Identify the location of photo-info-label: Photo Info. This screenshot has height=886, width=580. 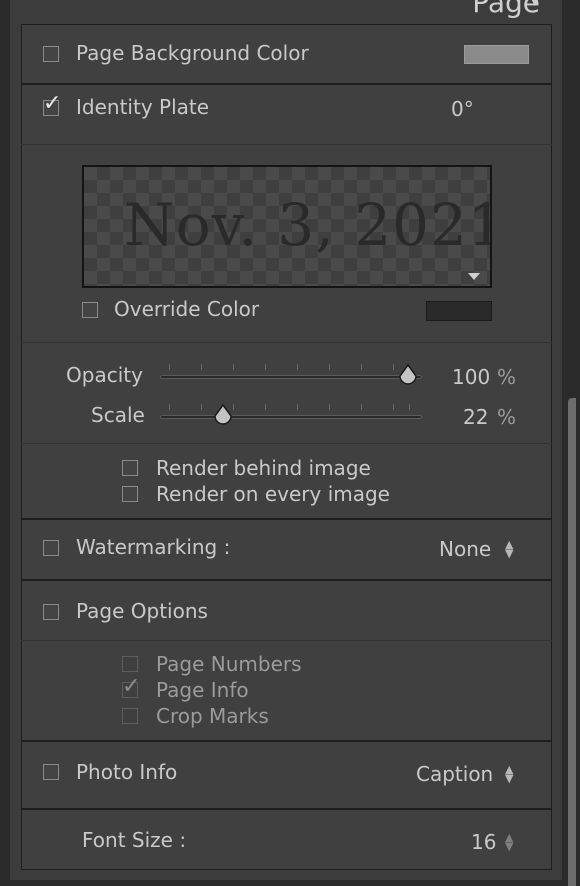
(127, 772).